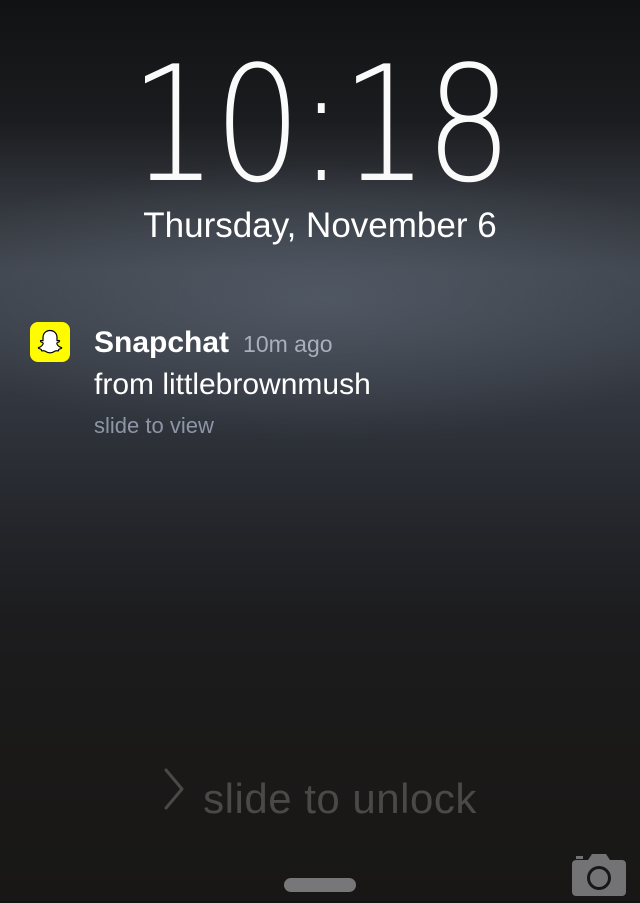 The width and height of the screenshot is (640, 903). What do you see at coordinates (154, 426) in the screenshot?
I see `notification-action-hint: slide to view` at bounding box center [154, 426].